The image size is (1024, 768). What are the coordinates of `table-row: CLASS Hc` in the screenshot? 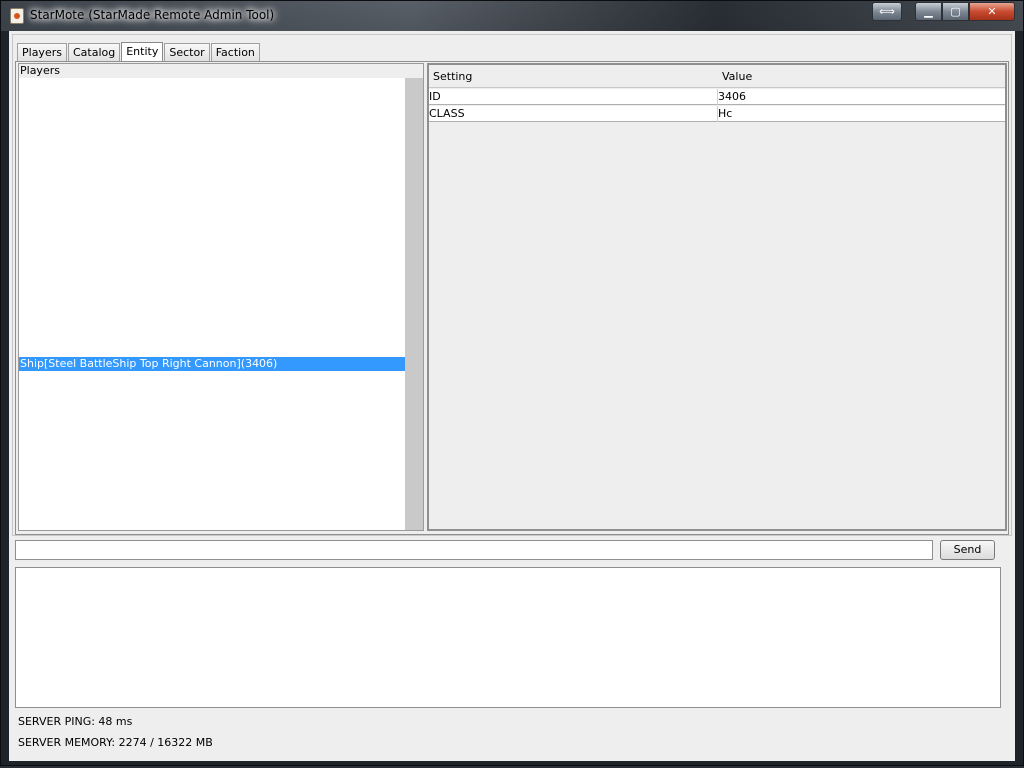 It's located at (717, 114).